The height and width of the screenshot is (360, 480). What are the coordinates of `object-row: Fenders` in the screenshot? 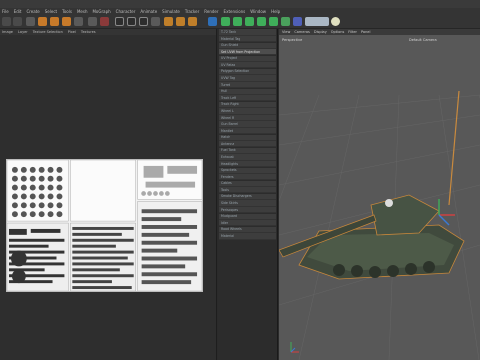 It's located at (247, 177).